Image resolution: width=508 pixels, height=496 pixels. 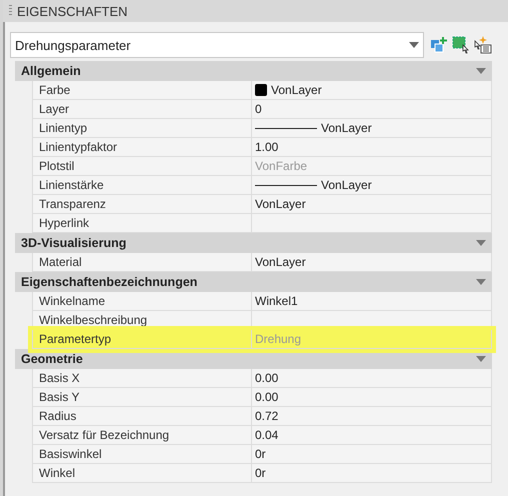 I want to click on property-row: Transparenz VonLayer, so click(x=262, y=204).